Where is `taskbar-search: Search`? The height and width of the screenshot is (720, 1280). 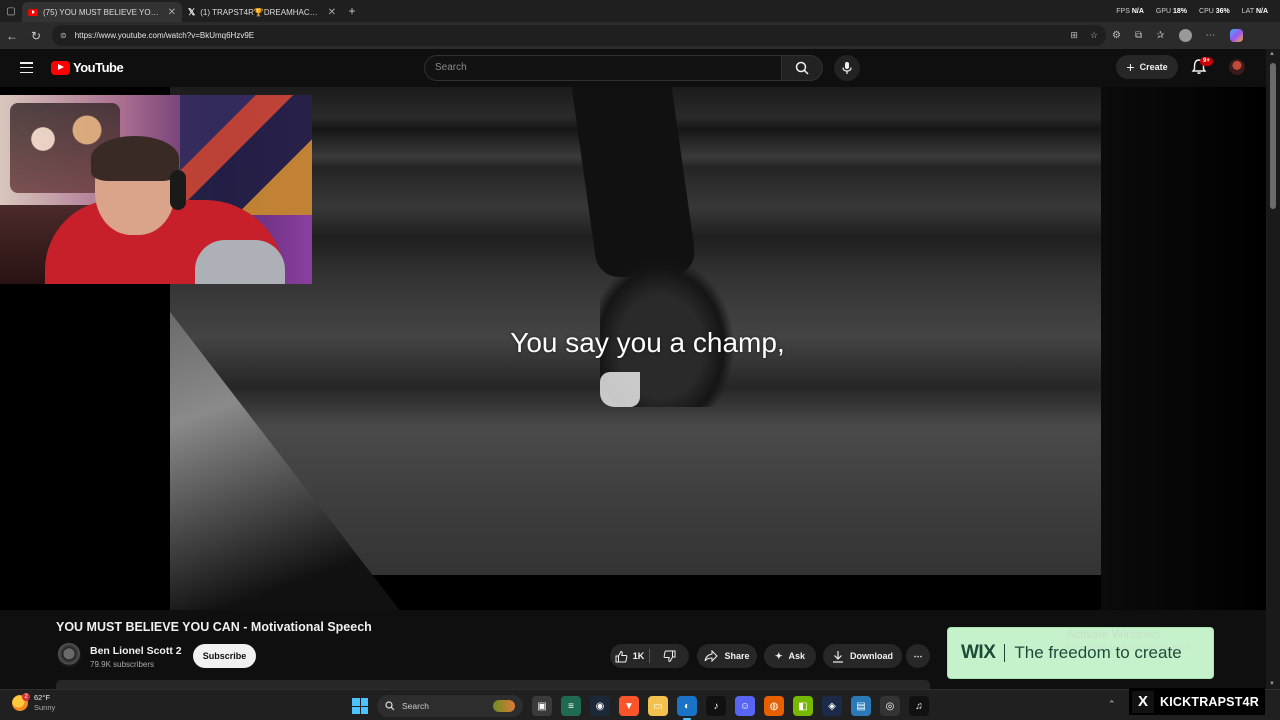 taskbar-search: Search is located at coordinates (450, 706).